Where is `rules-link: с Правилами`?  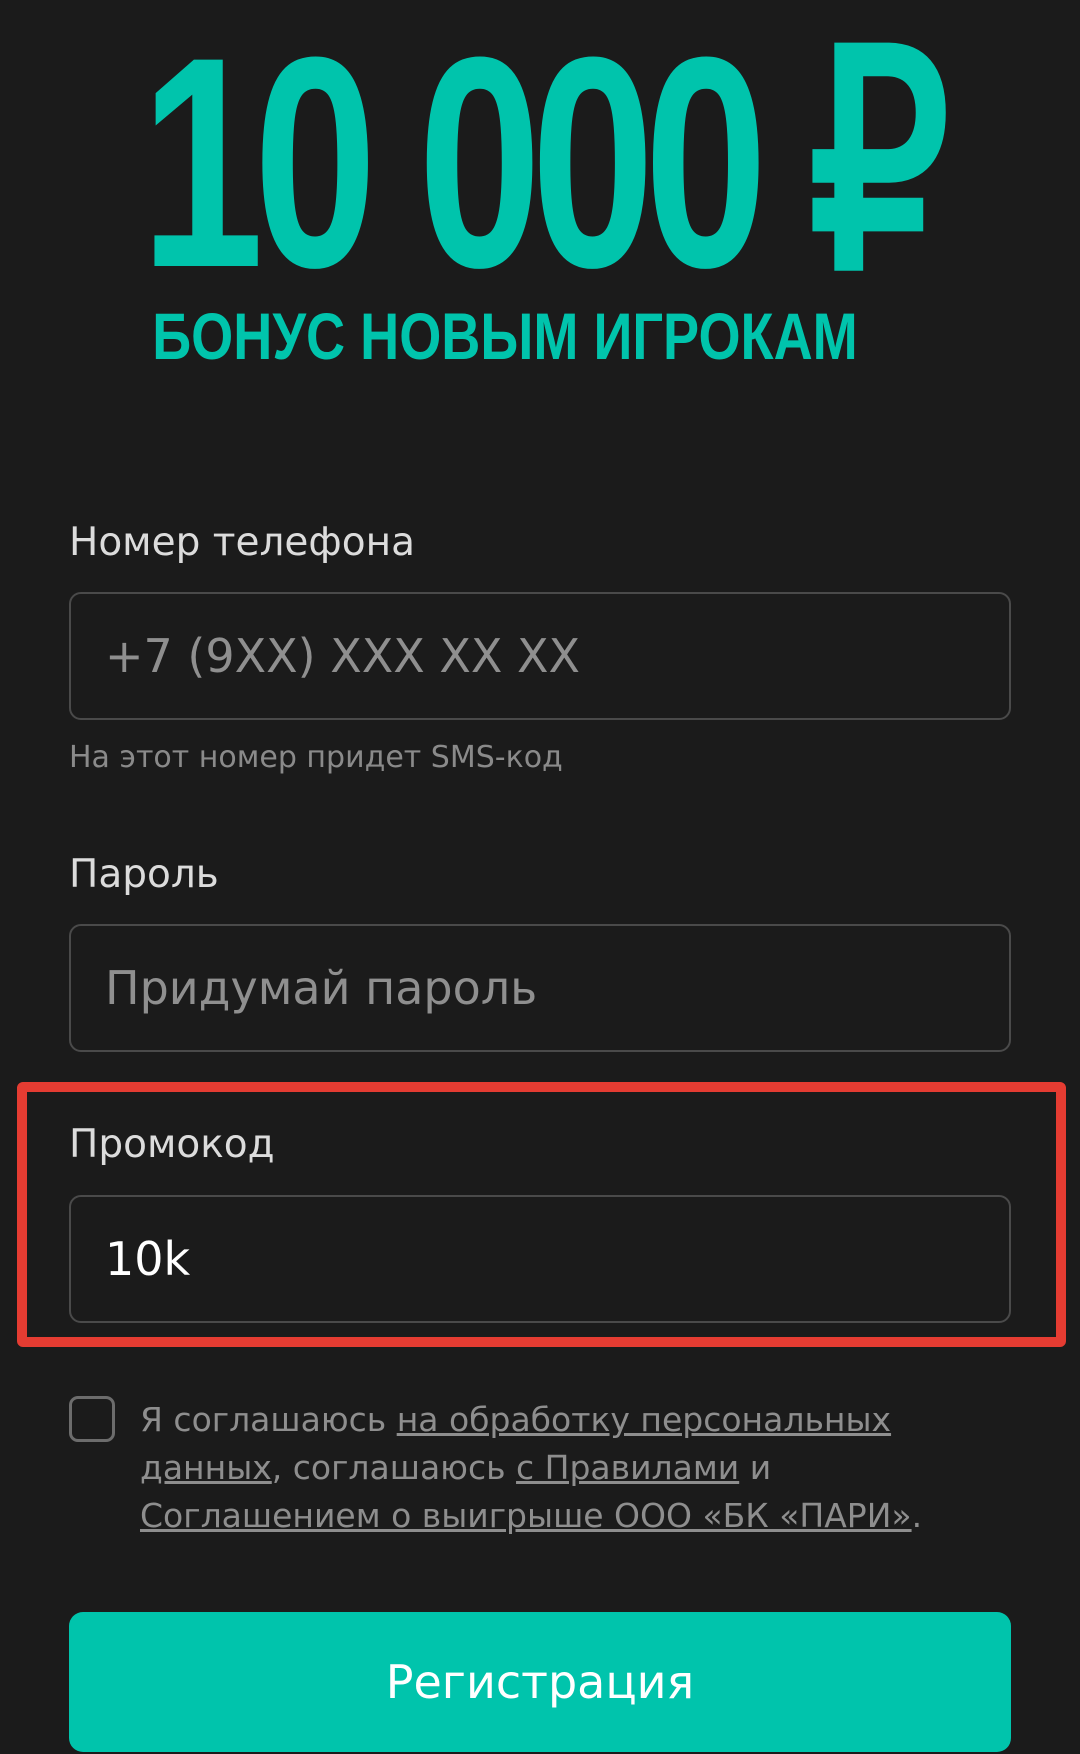
rules-link: с Правилами is located at coordinates (627, 1467).